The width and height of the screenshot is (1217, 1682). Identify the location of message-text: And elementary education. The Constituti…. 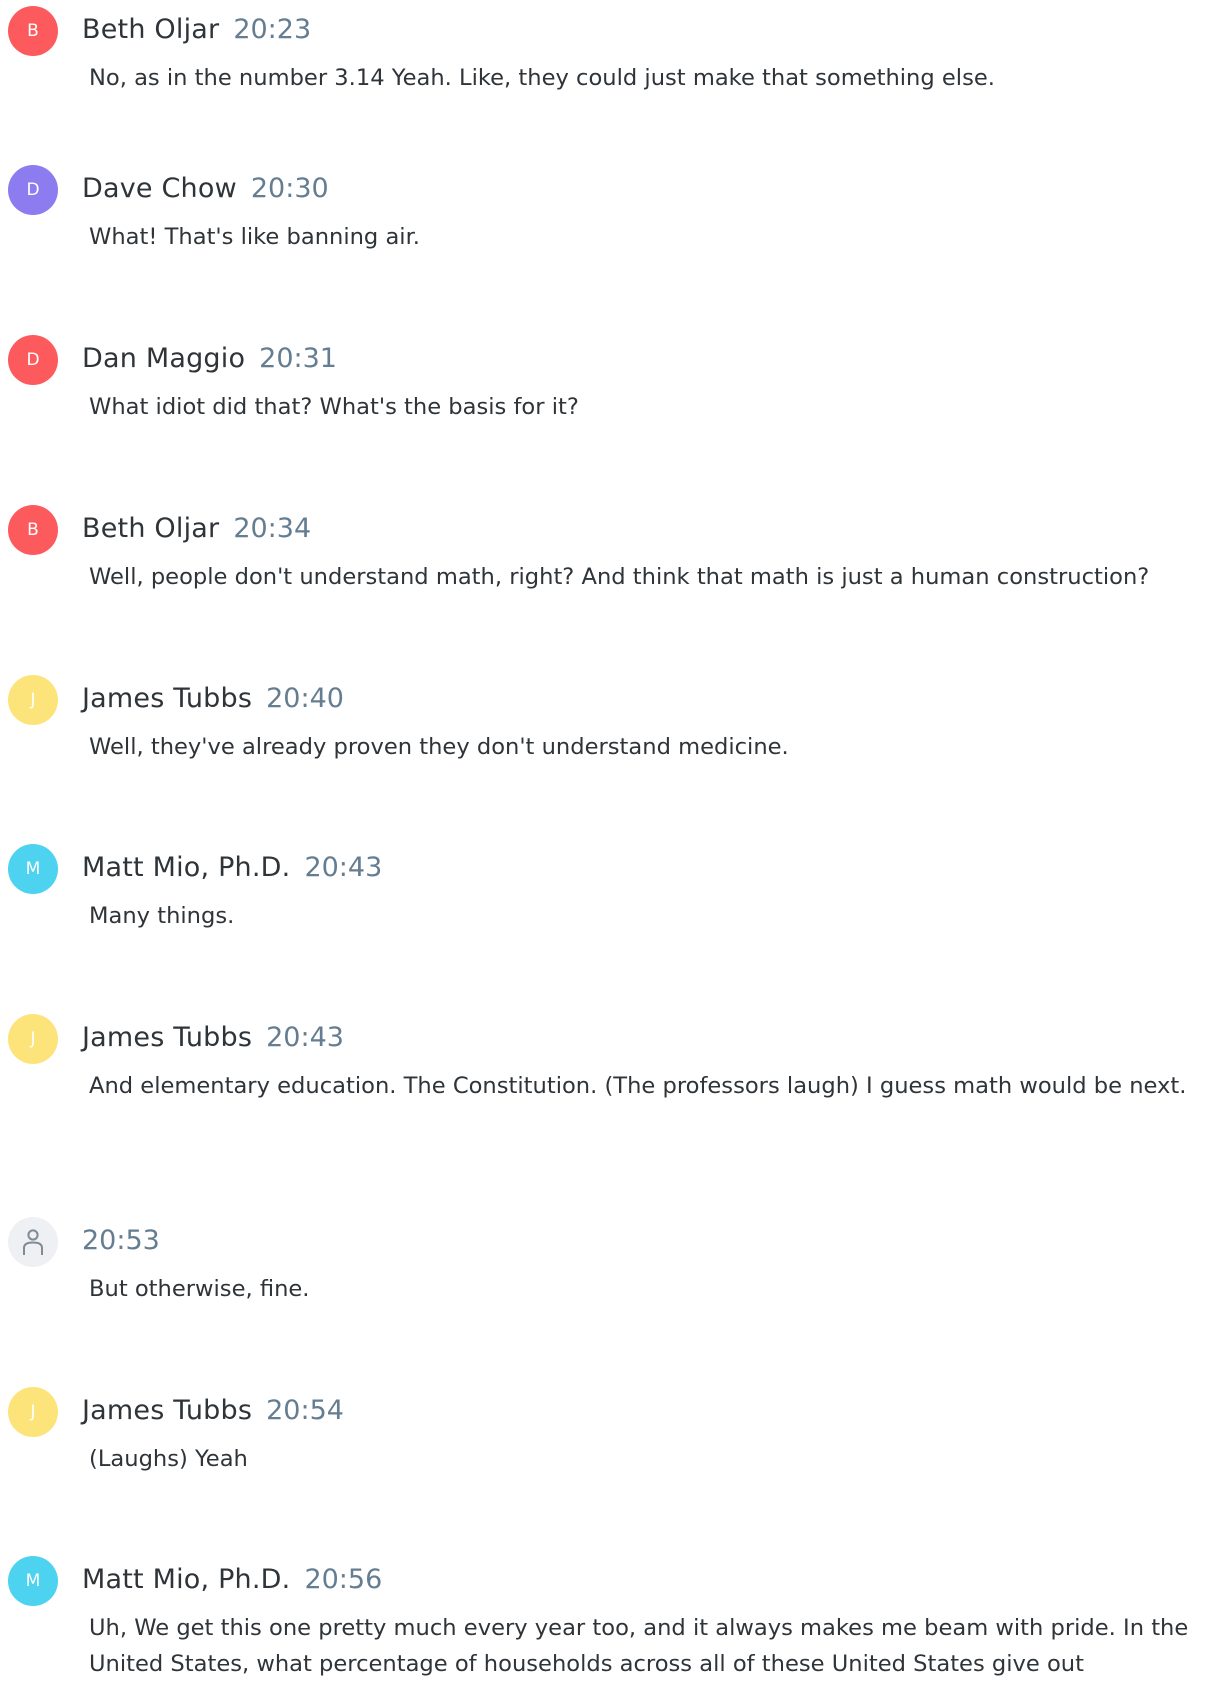
(638, 1086).